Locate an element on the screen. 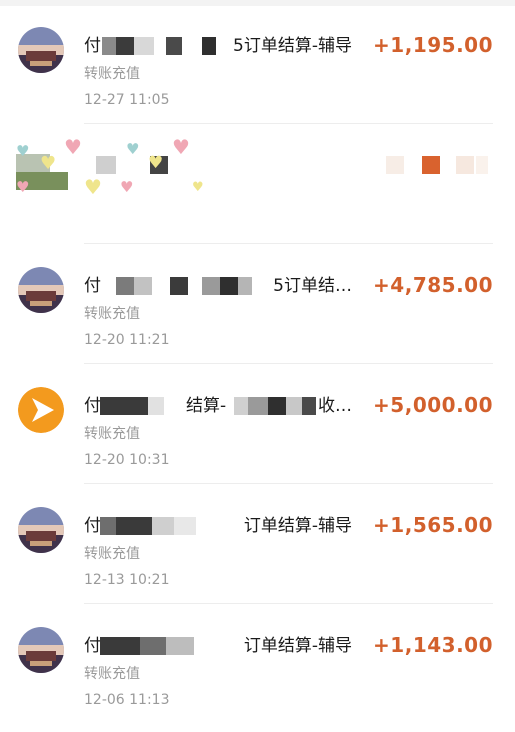 The image size is (515, 732). timestamp: 12-27 11:05 is located at coordinates (127, 100).